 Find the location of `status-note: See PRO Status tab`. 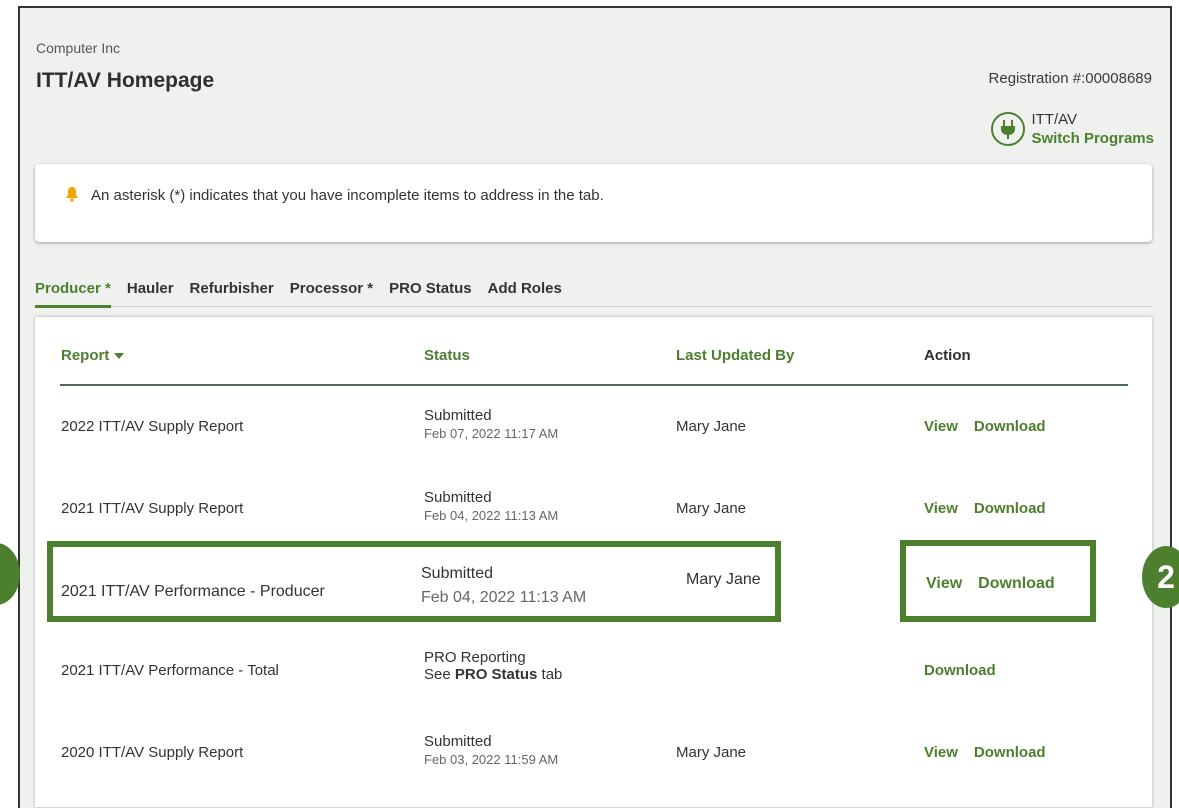

status-note: See PRO Status tab is located at coordinates (493, 674).